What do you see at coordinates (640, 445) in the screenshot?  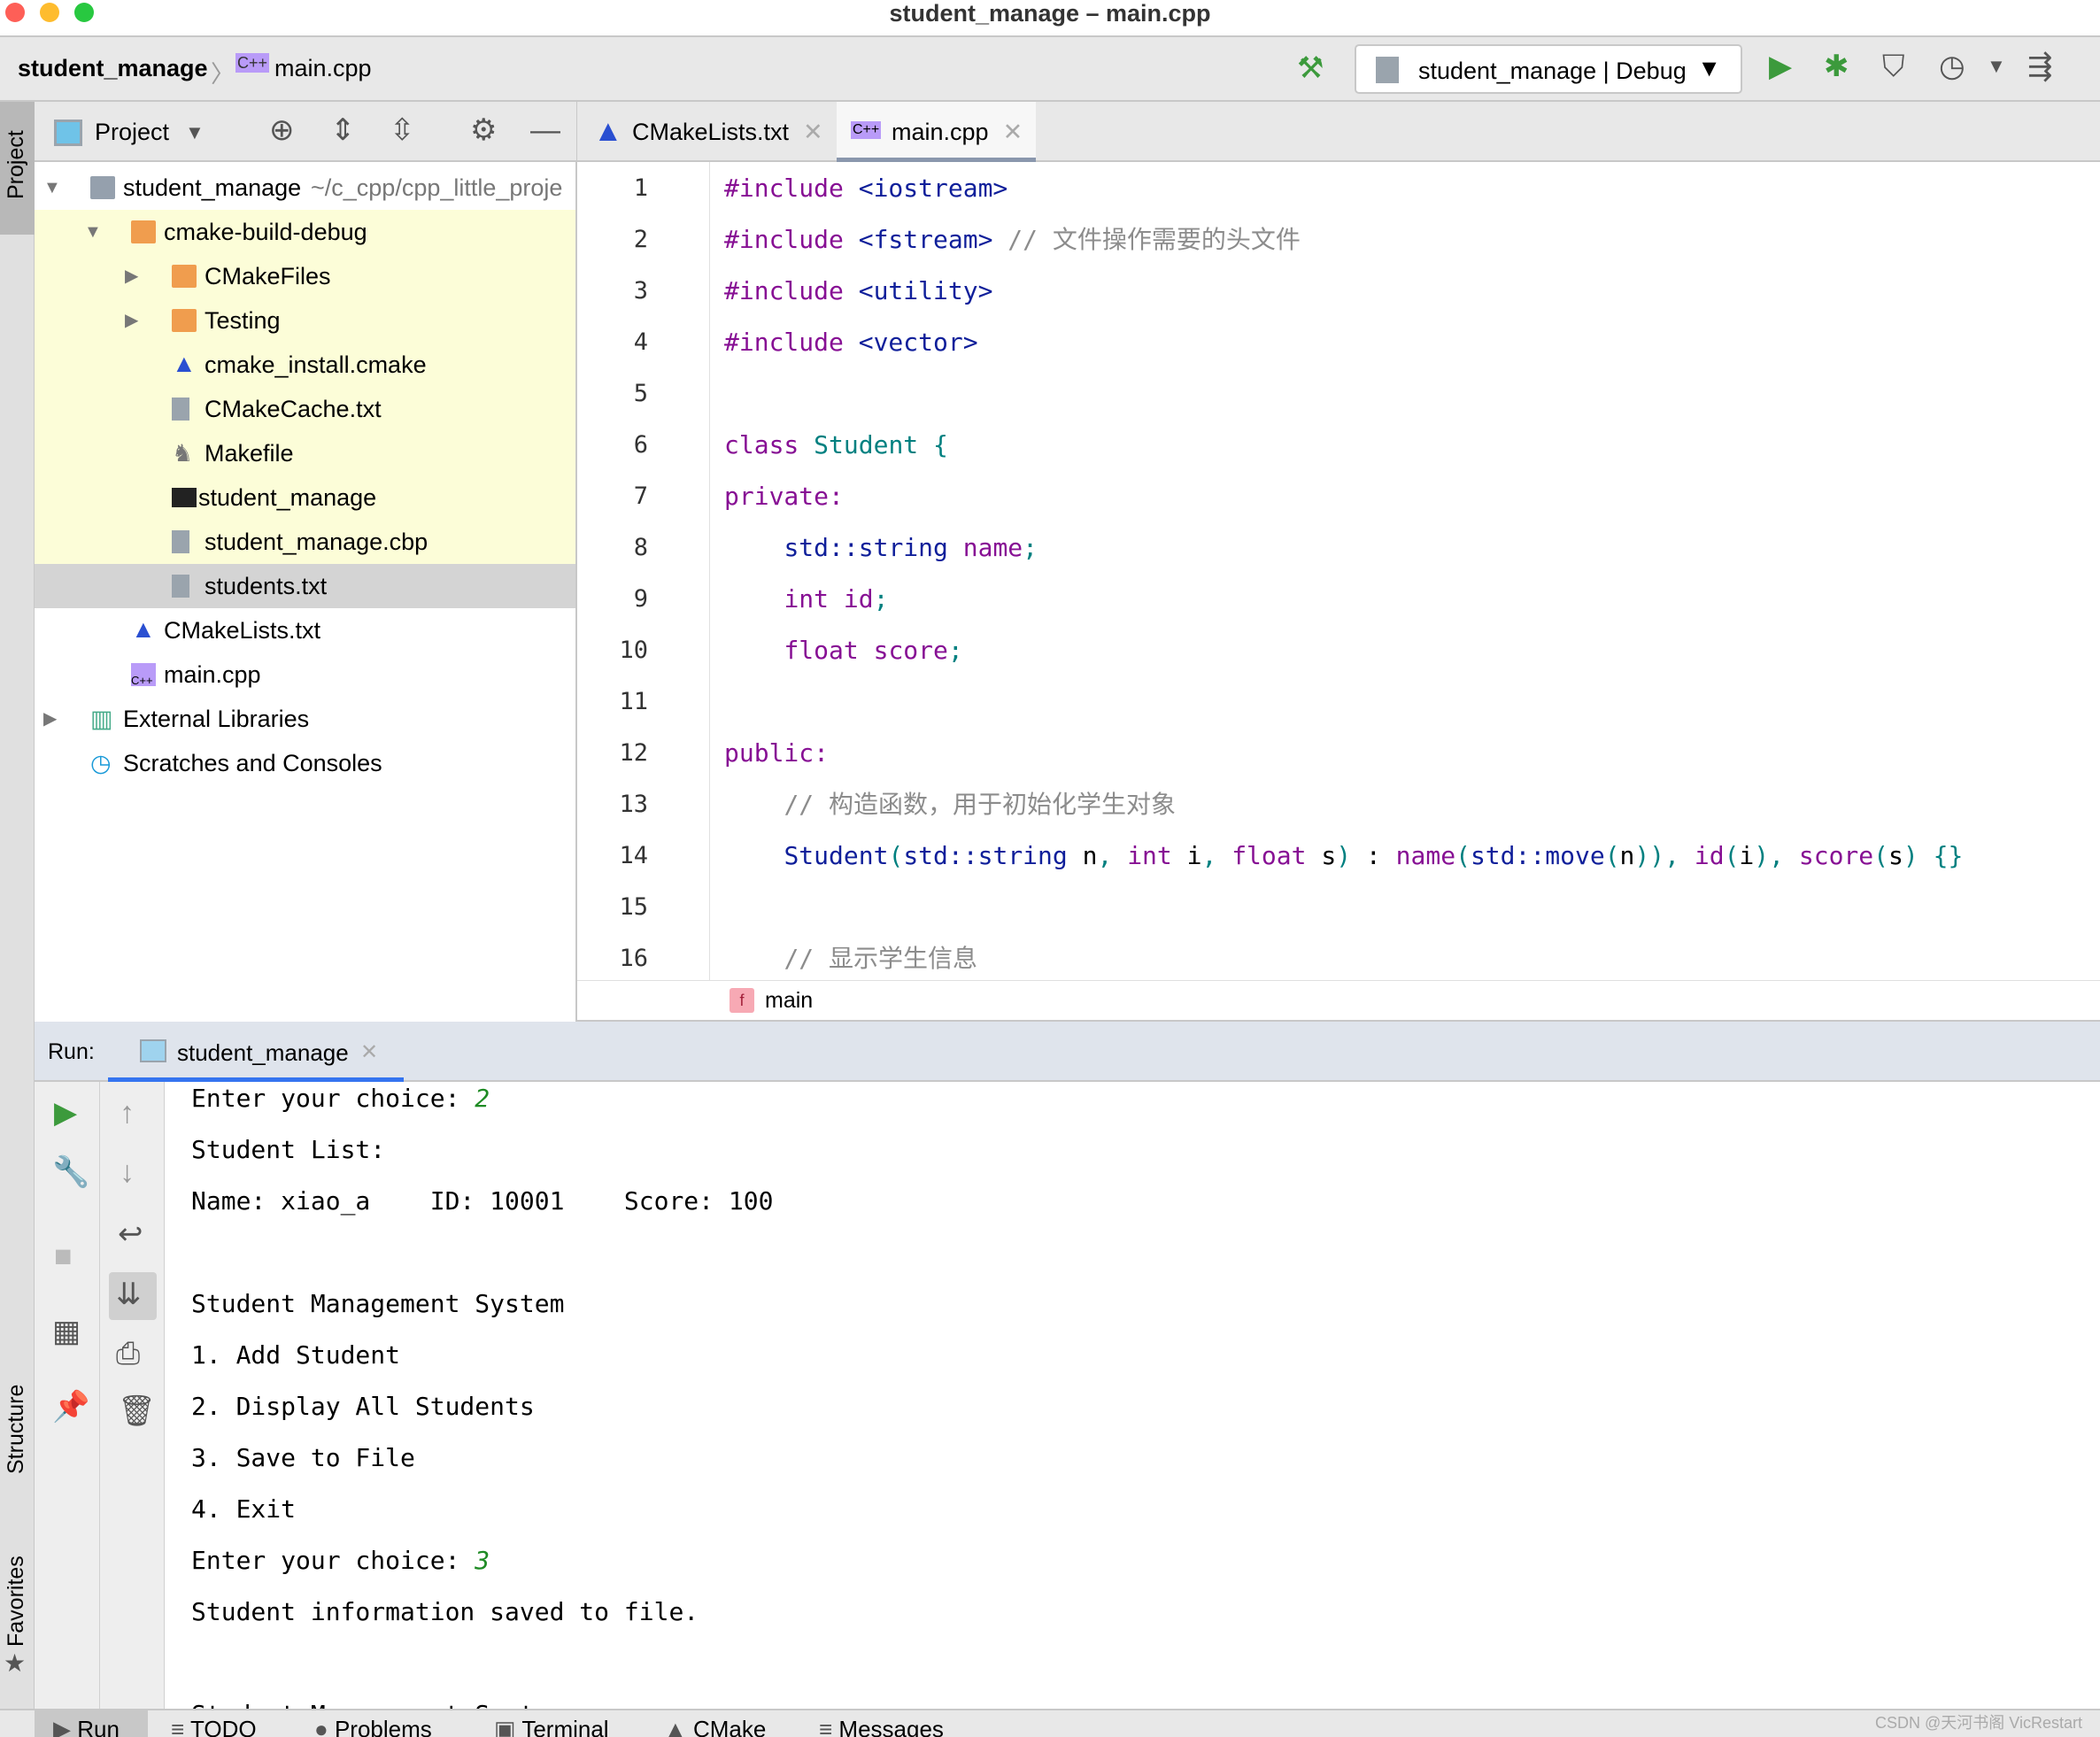 I see `line-number: 6` at bounding box center [640, 445].